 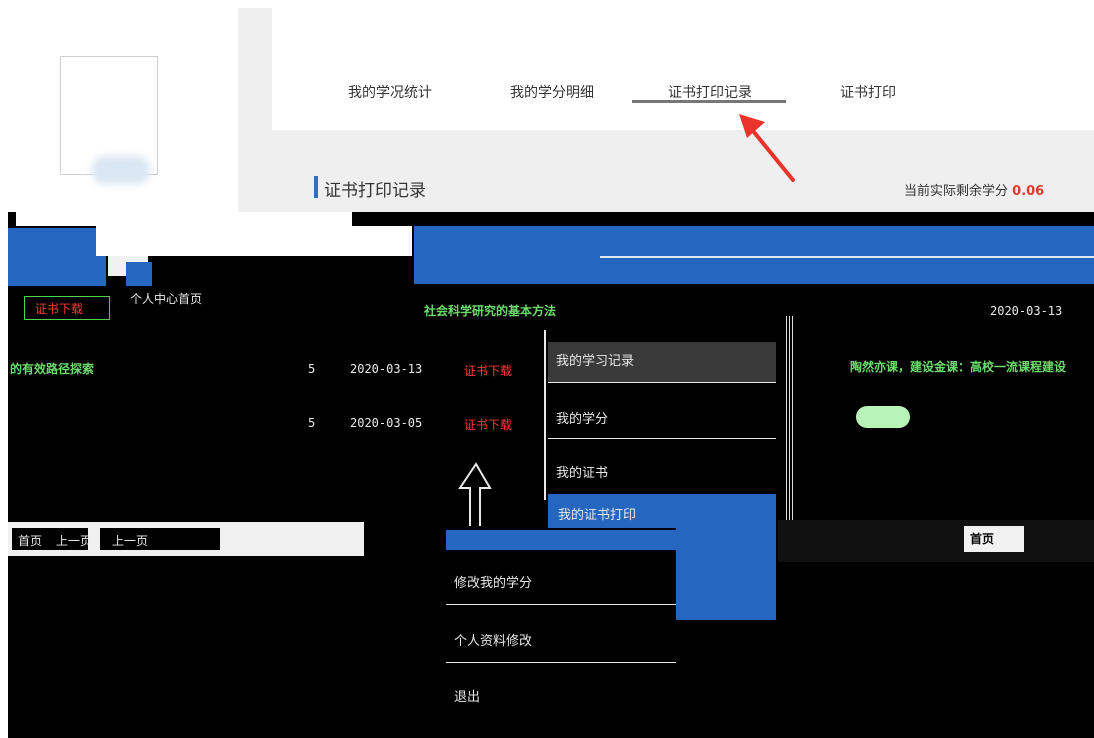 What do you see at coordinates (166, 298) in the screenshot?
I see `home-link: 个人中心首页` at bounding box center [166, 298].